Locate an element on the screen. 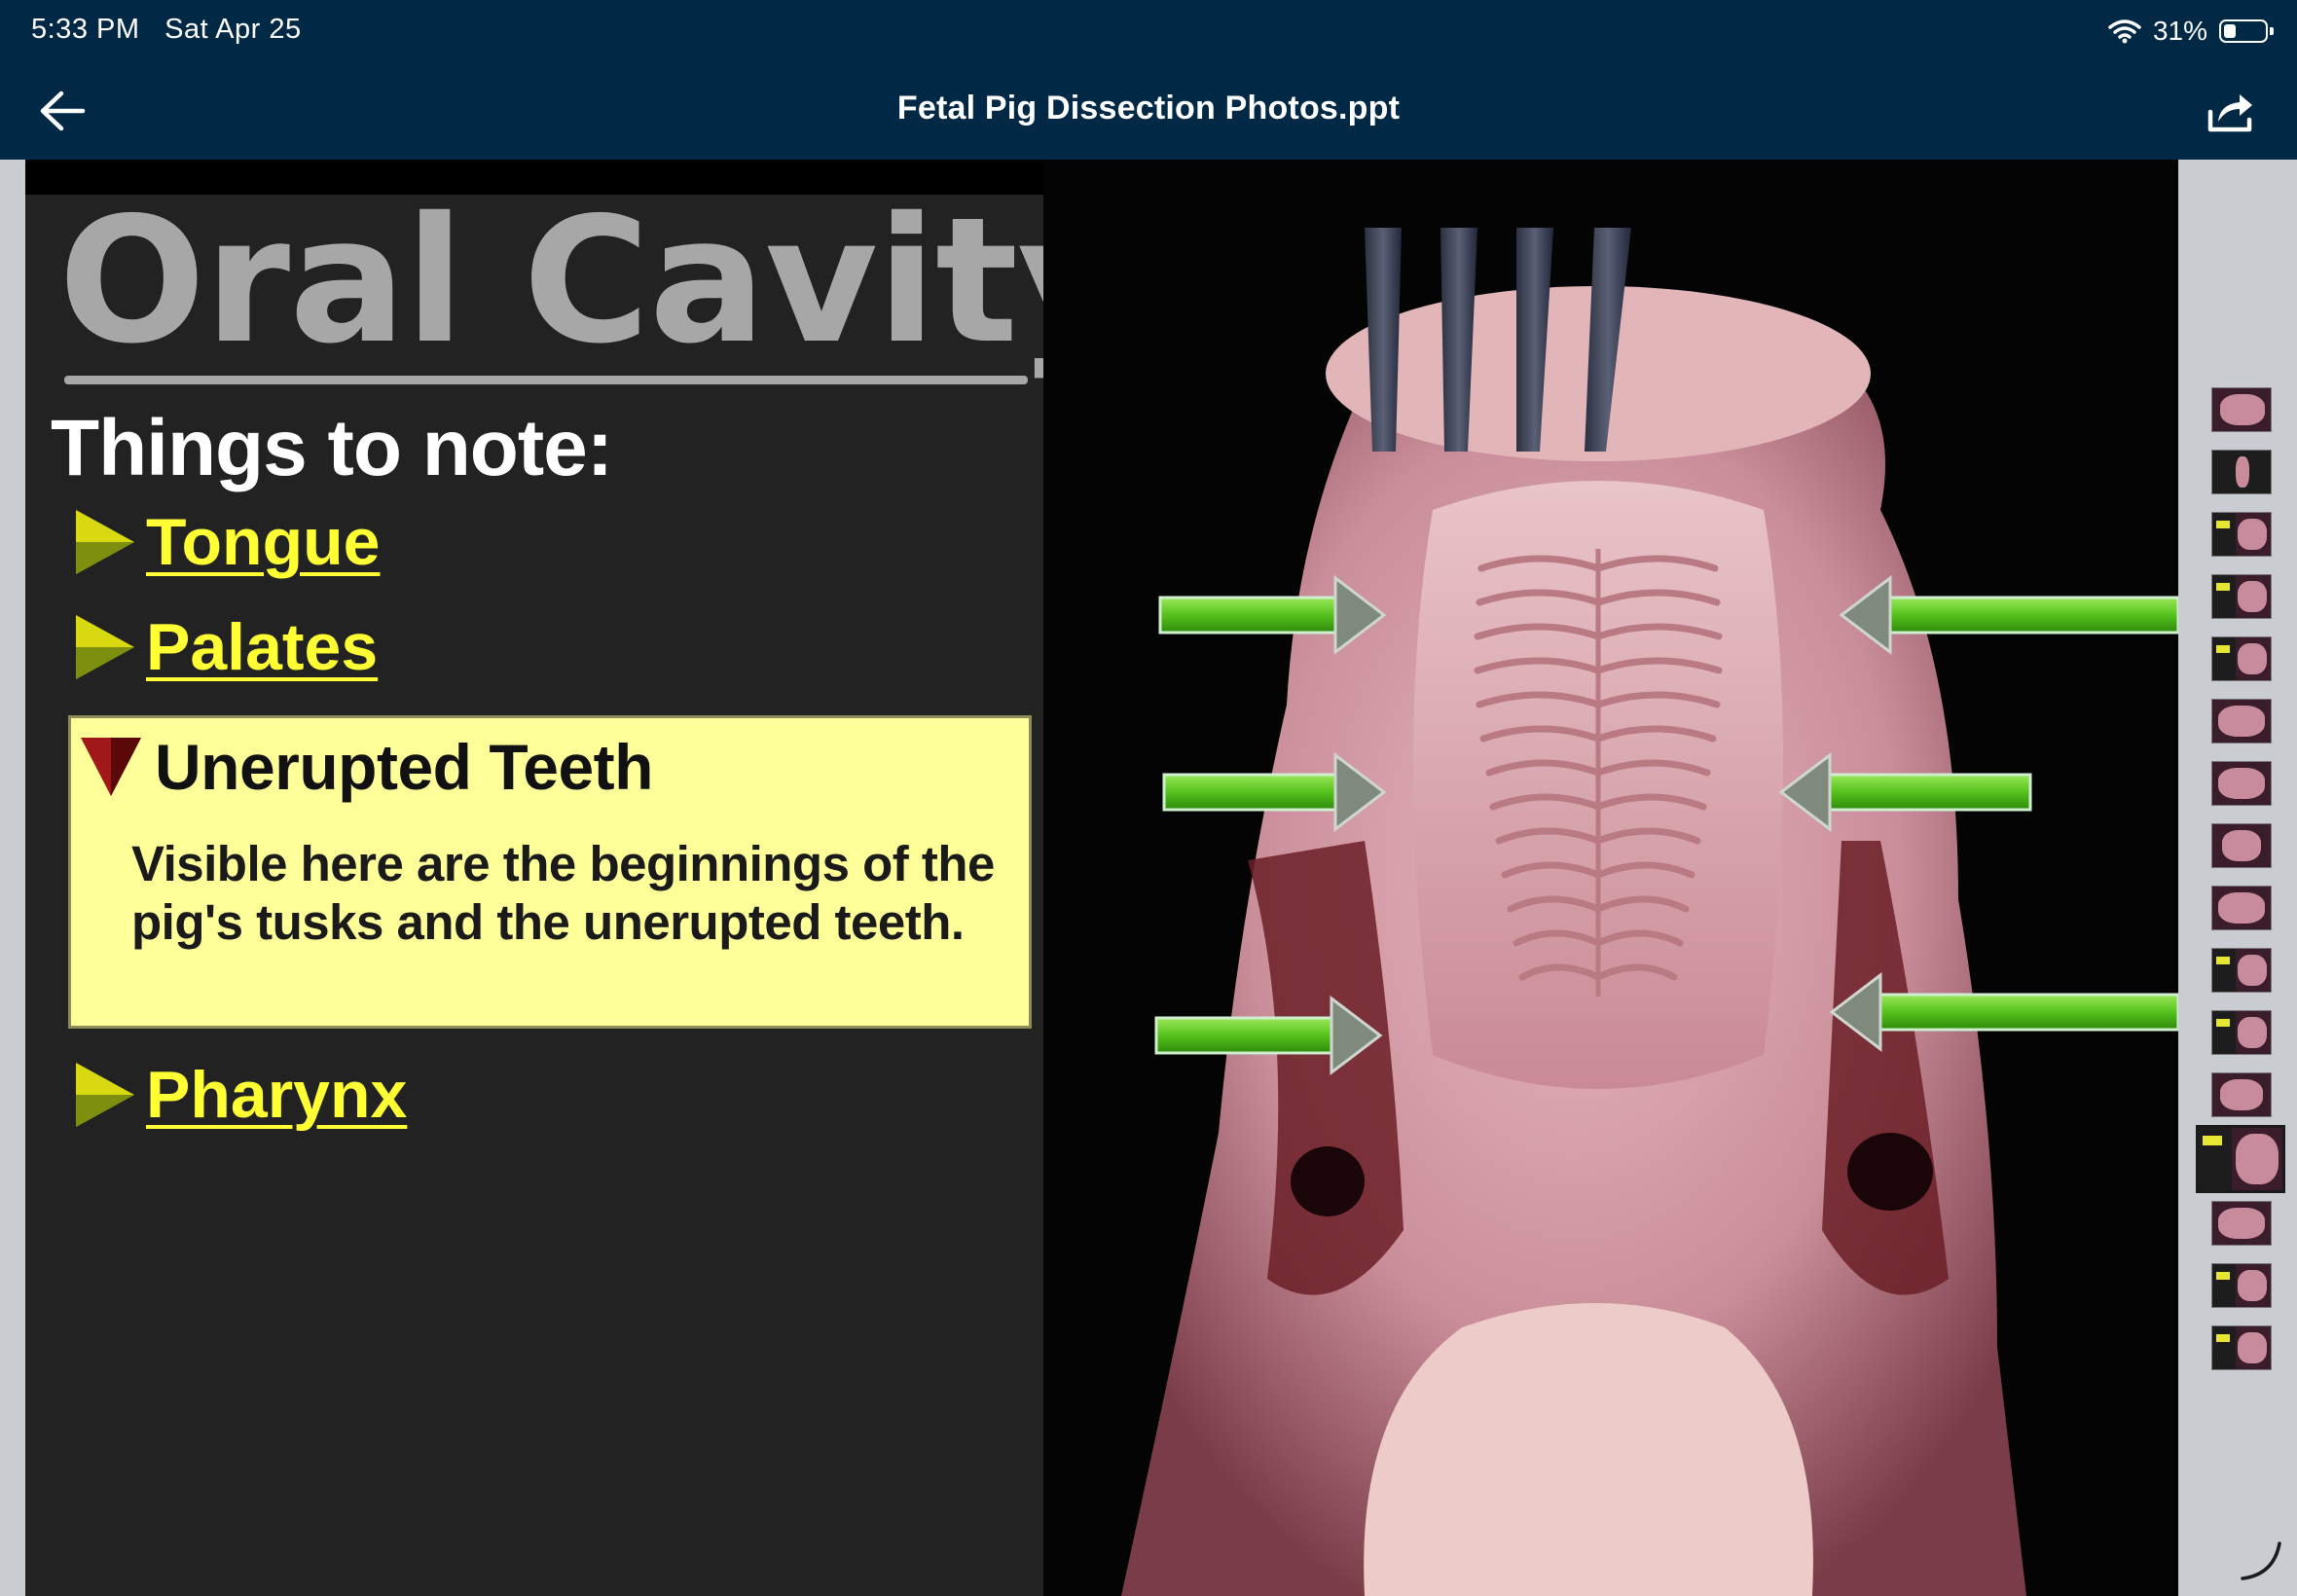 This screenshot has height=1596, width=2297. slide-subheading: Things to note: is located at coordinates (332, 448).